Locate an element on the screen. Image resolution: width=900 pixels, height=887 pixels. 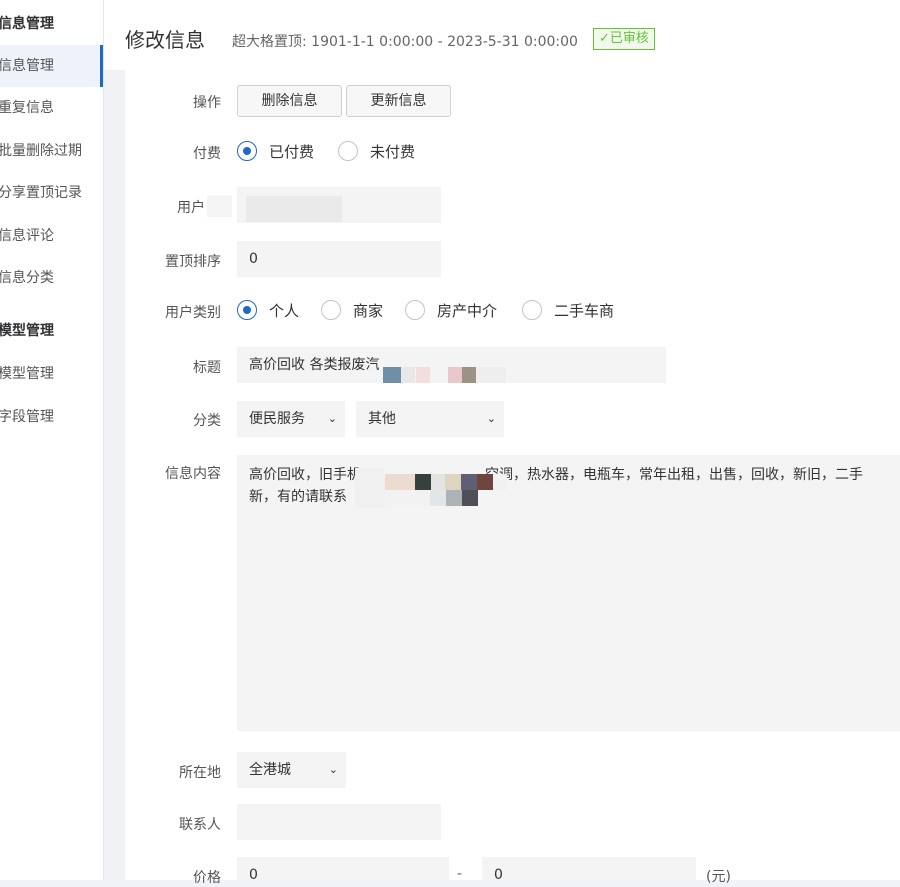
sidebar-item-batch-delete: 批量删除过期 is located at coordinates (51, 151).